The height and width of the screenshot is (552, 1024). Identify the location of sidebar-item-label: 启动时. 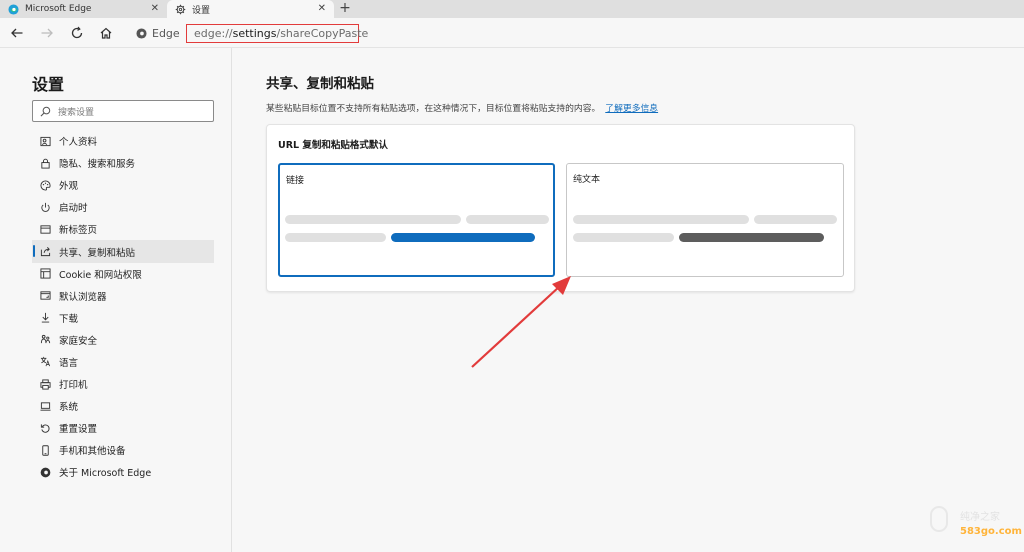
(73, 209).